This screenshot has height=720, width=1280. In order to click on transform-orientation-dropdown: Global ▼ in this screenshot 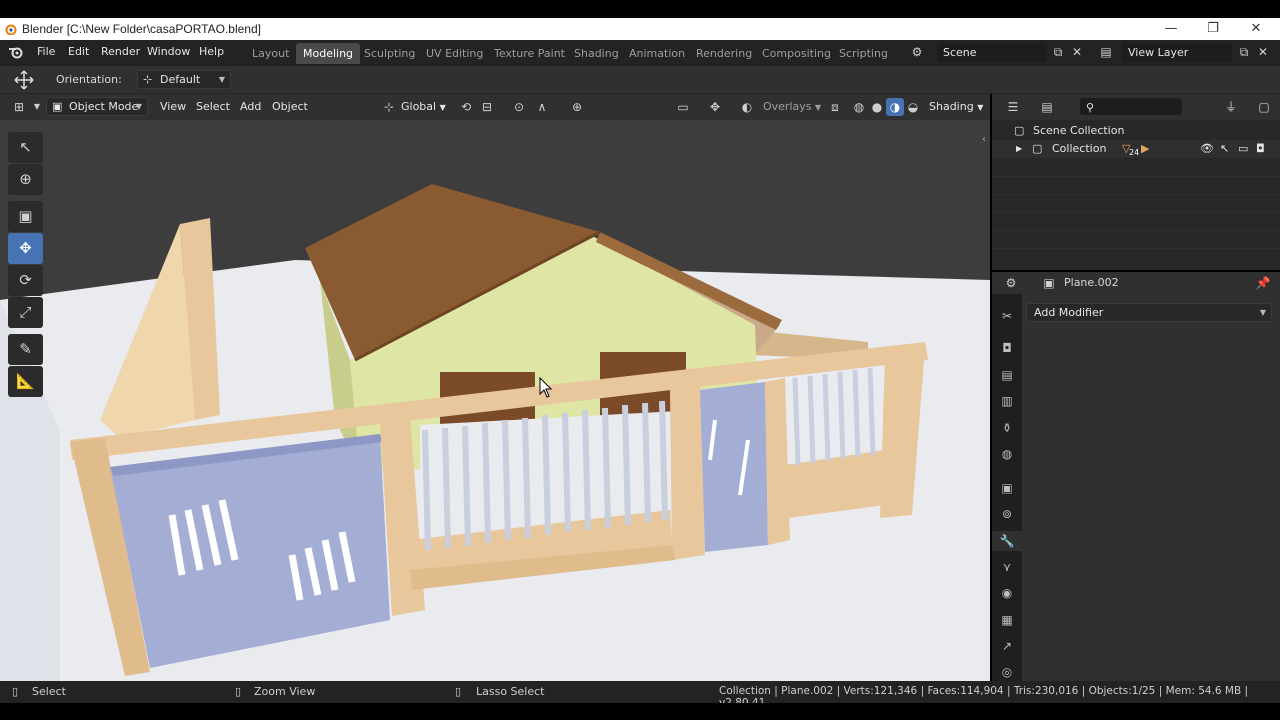, I will do `click(423, 107)`.